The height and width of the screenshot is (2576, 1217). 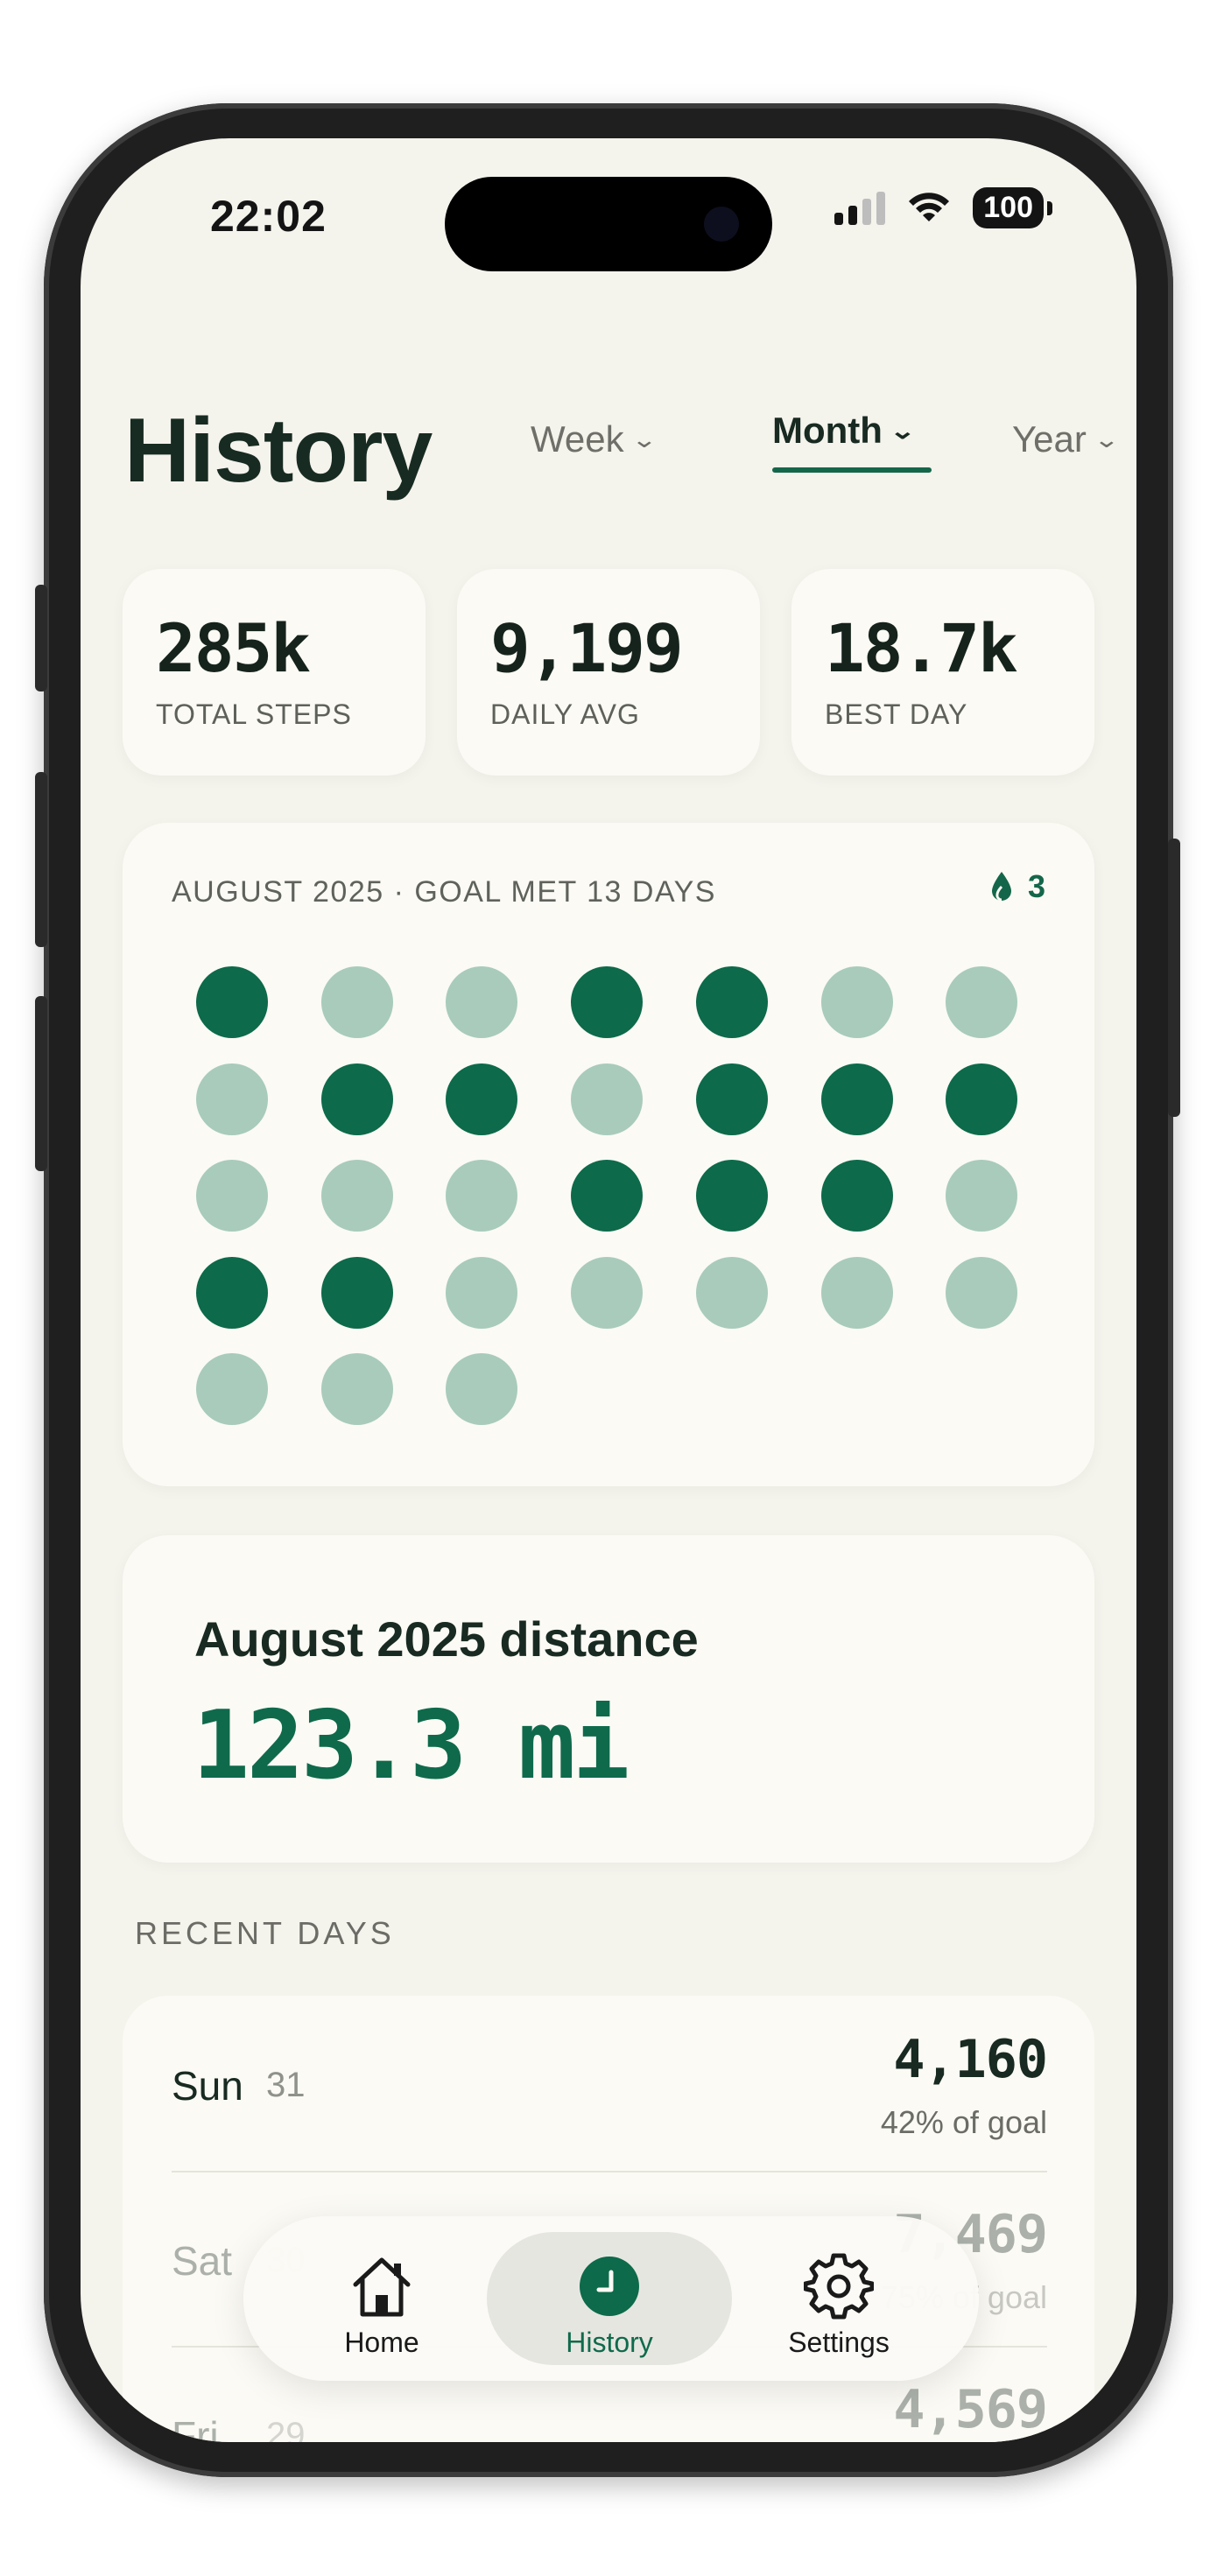 I want to click on range-tab-year: Year ⌄, so click(x=1066, y=439).